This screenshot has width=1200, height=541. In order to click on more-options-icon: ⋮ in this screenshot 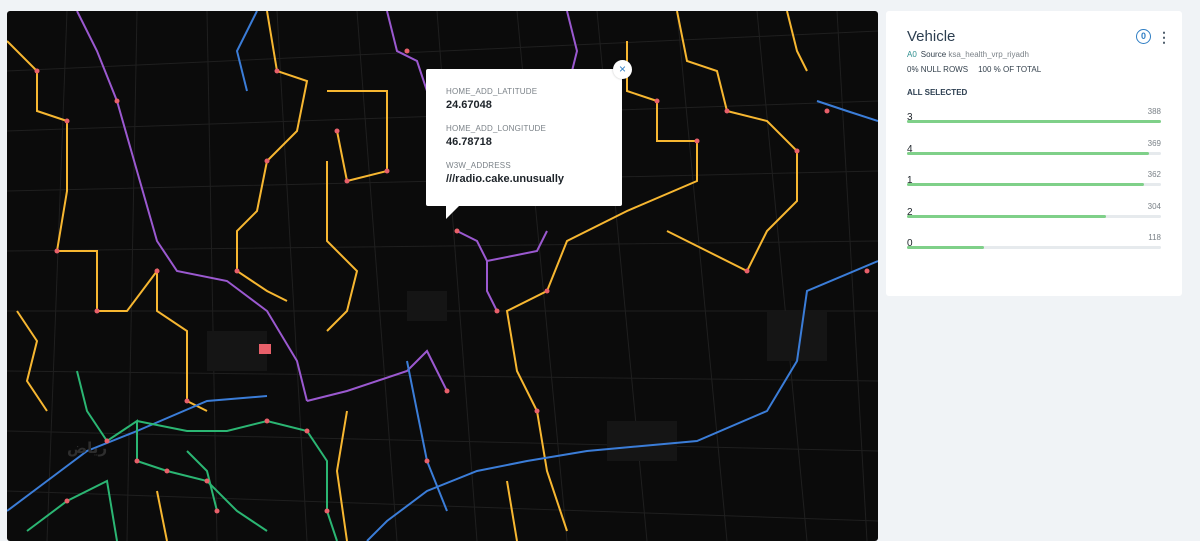, I will do `click(1164, 37)`.